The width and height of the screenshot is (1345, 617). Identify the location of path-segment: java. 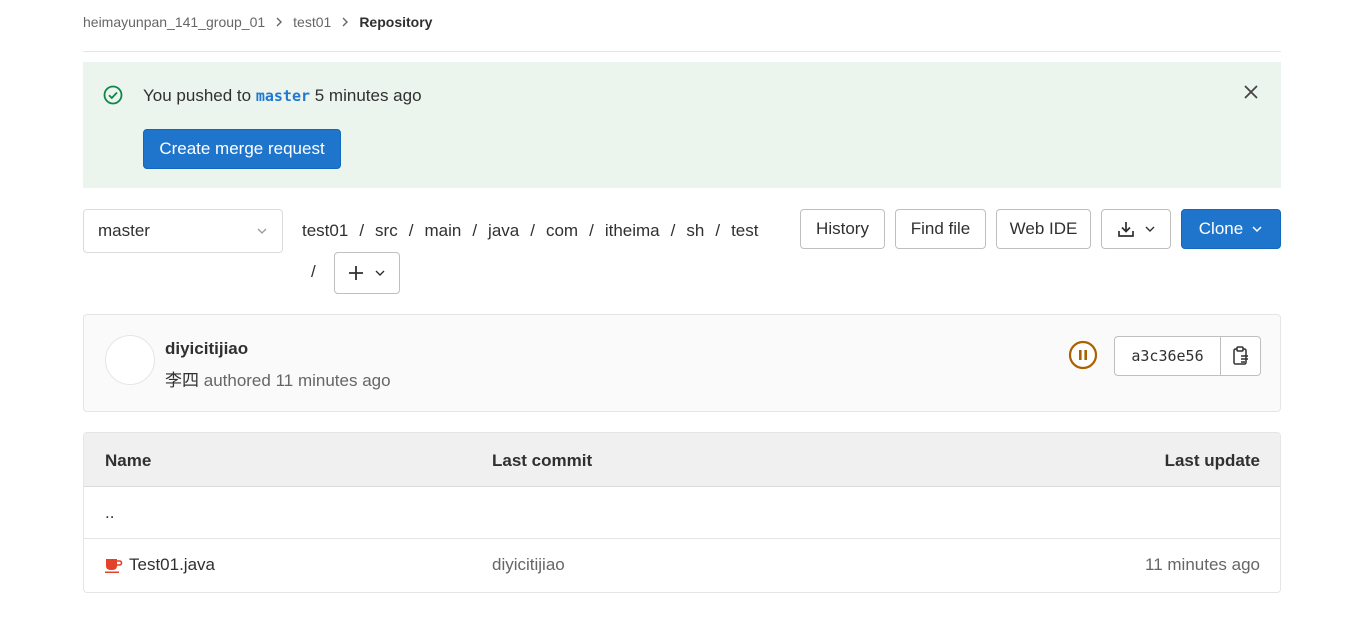
(503, 230).